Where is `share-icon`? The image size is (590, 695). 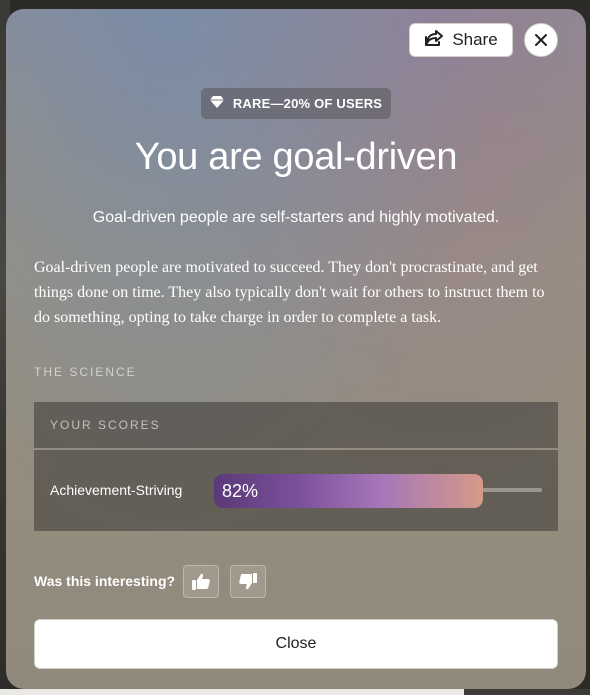 share-icon is located at coordinates (434, 40).